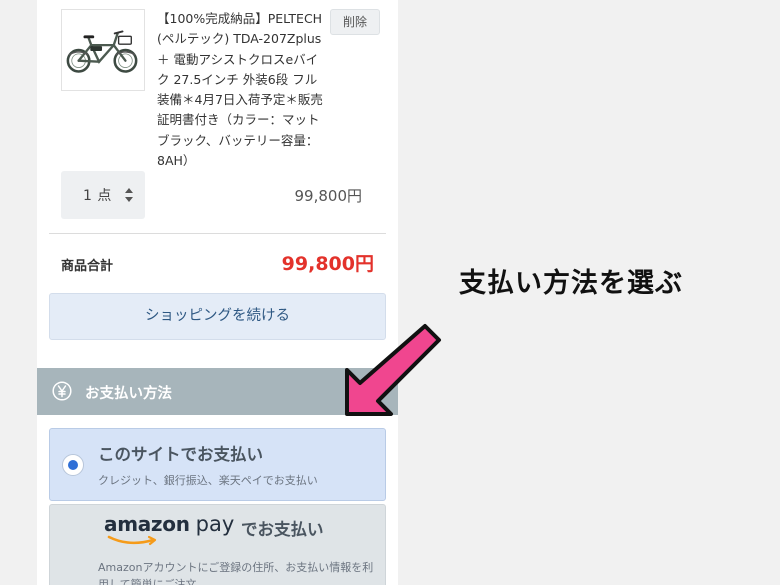 This screenshot has width=780, height=585. What do you see at coordinates (147, 524) in the screenshot?
I see `amazon-logo-word: amazon` at bounding box center [147, 524].